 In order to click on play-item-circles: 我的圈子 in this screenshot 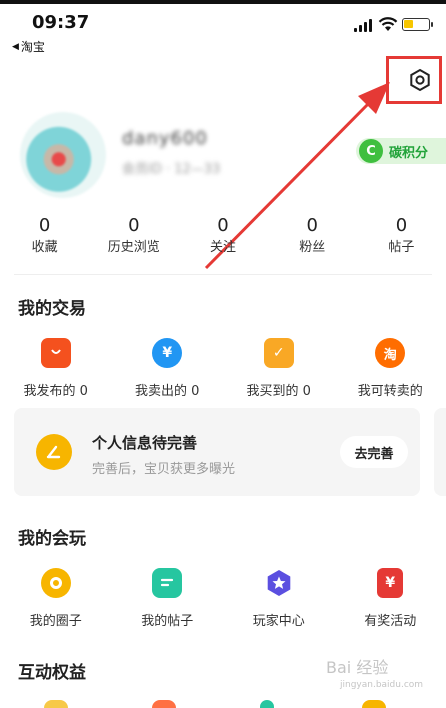, I will do `click(56, 598)`.